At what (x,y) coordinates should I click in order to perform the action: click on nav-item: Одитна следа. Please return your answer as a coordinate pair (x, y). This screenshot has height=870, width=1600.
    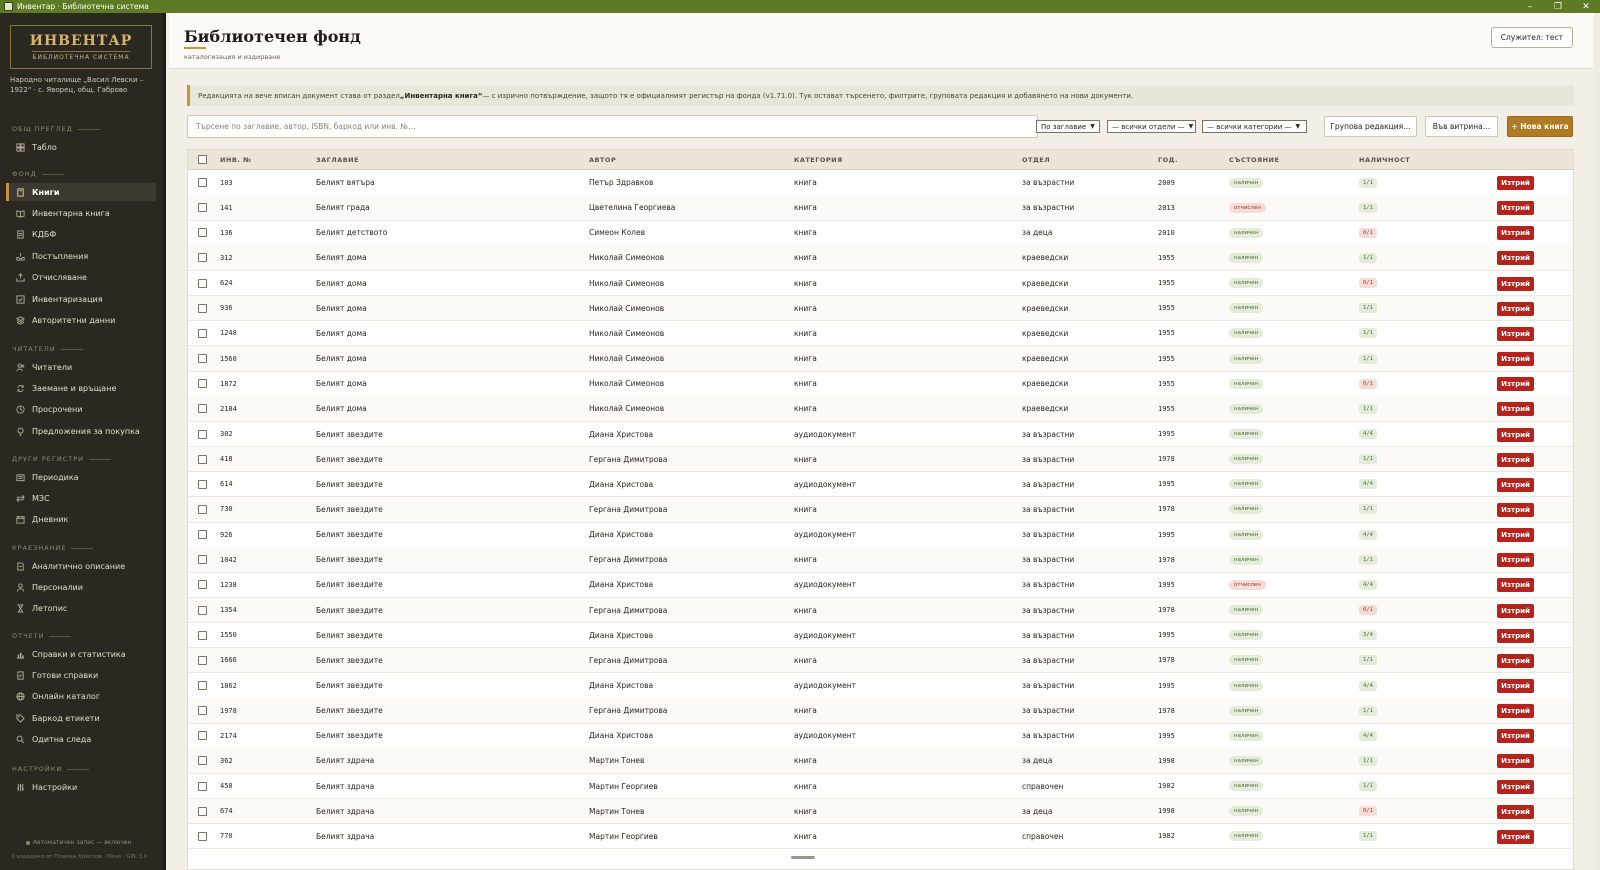
    Looking at the image, I should click on (81, 740).